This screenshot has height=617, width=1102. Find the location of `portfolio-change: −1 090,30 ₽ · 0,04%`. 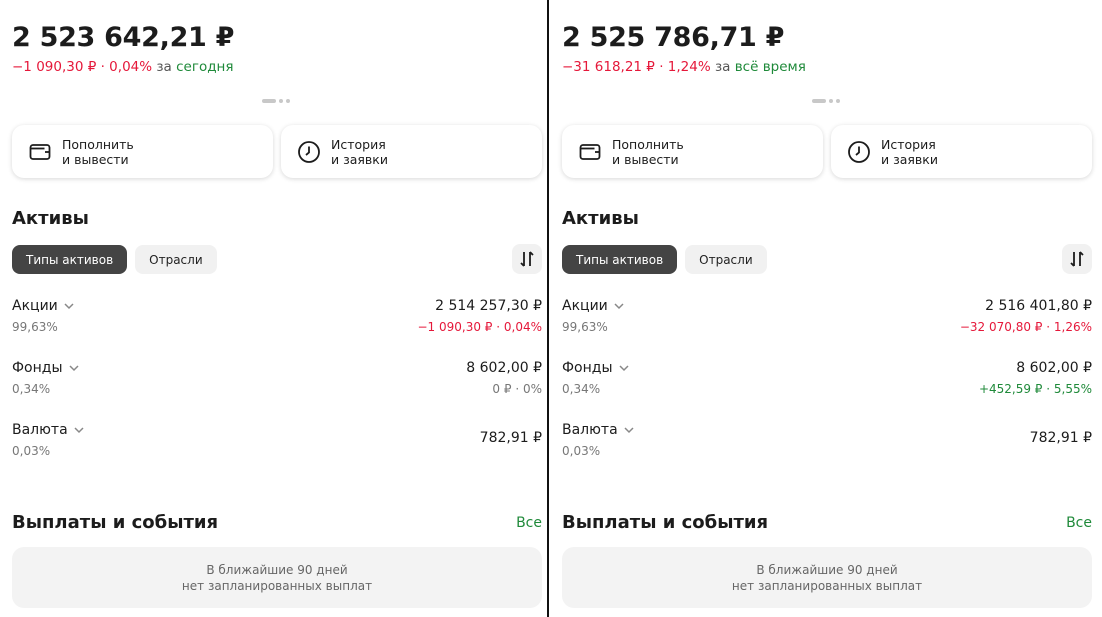

portfolio-change: −1 090,30 ₽ · 0,04% is located at coordinates (82, 67).